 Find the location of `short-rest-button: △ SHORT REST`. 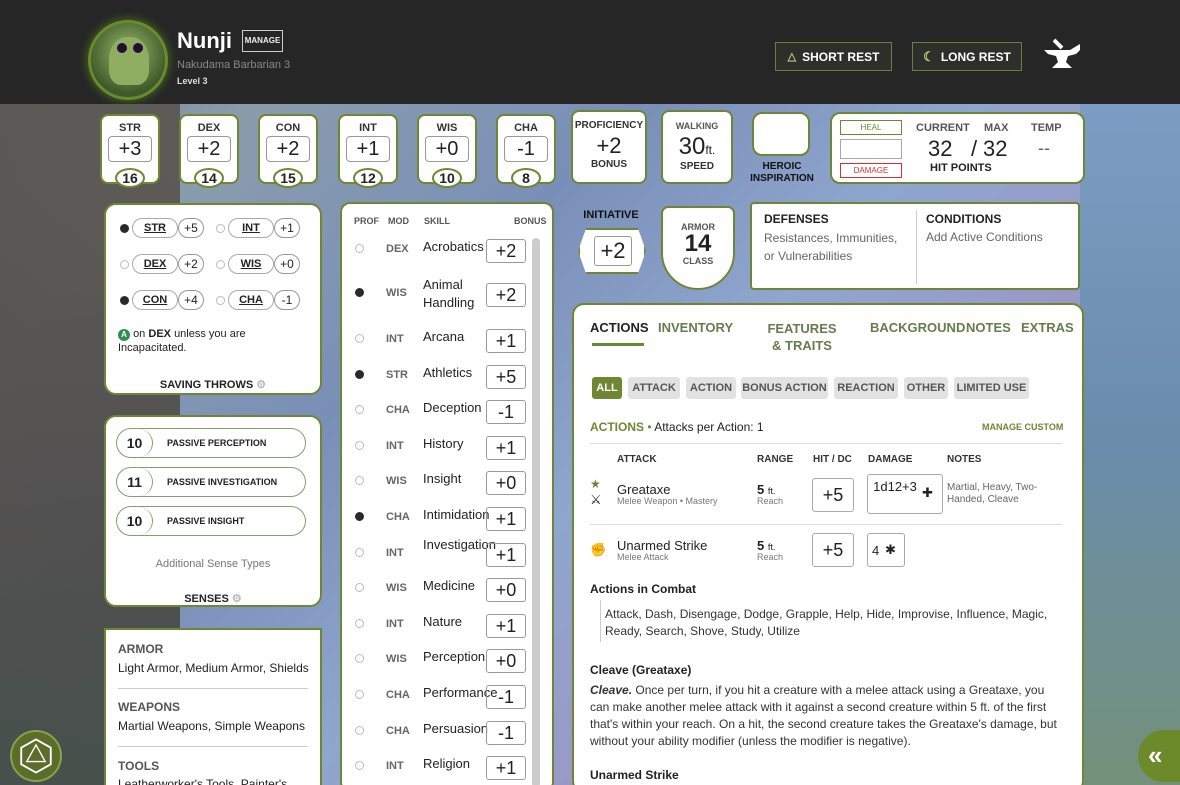

short-rest-button: △ SHORT REST is located at coordinates (833, 56).